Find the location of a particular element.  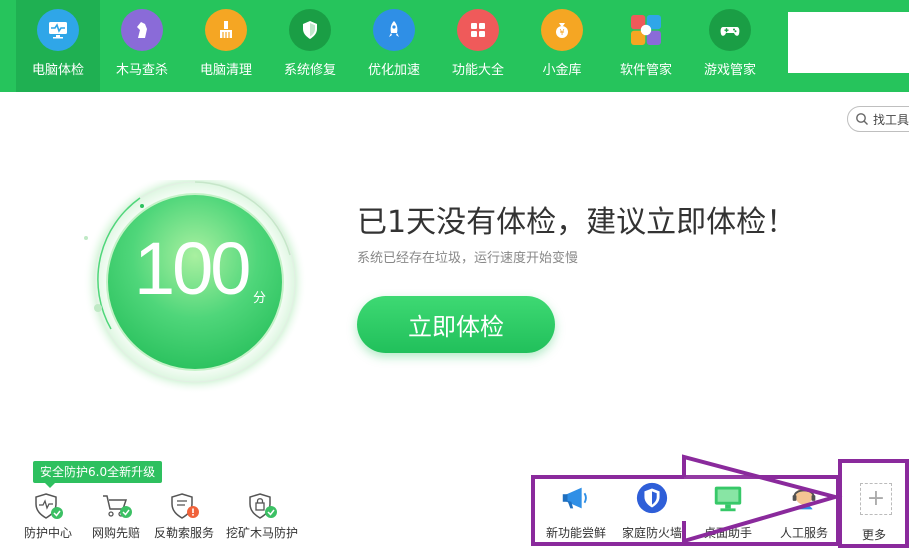

horse-icon is located at coordinates (142, 30).